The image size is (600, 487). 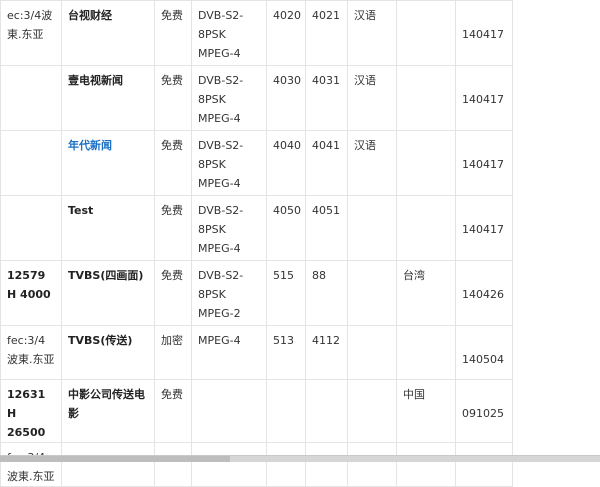 What do you see at coordinates (172, 340) in the screenshot?
I see `fee-text: 加密` at bounding box center [172, 340].